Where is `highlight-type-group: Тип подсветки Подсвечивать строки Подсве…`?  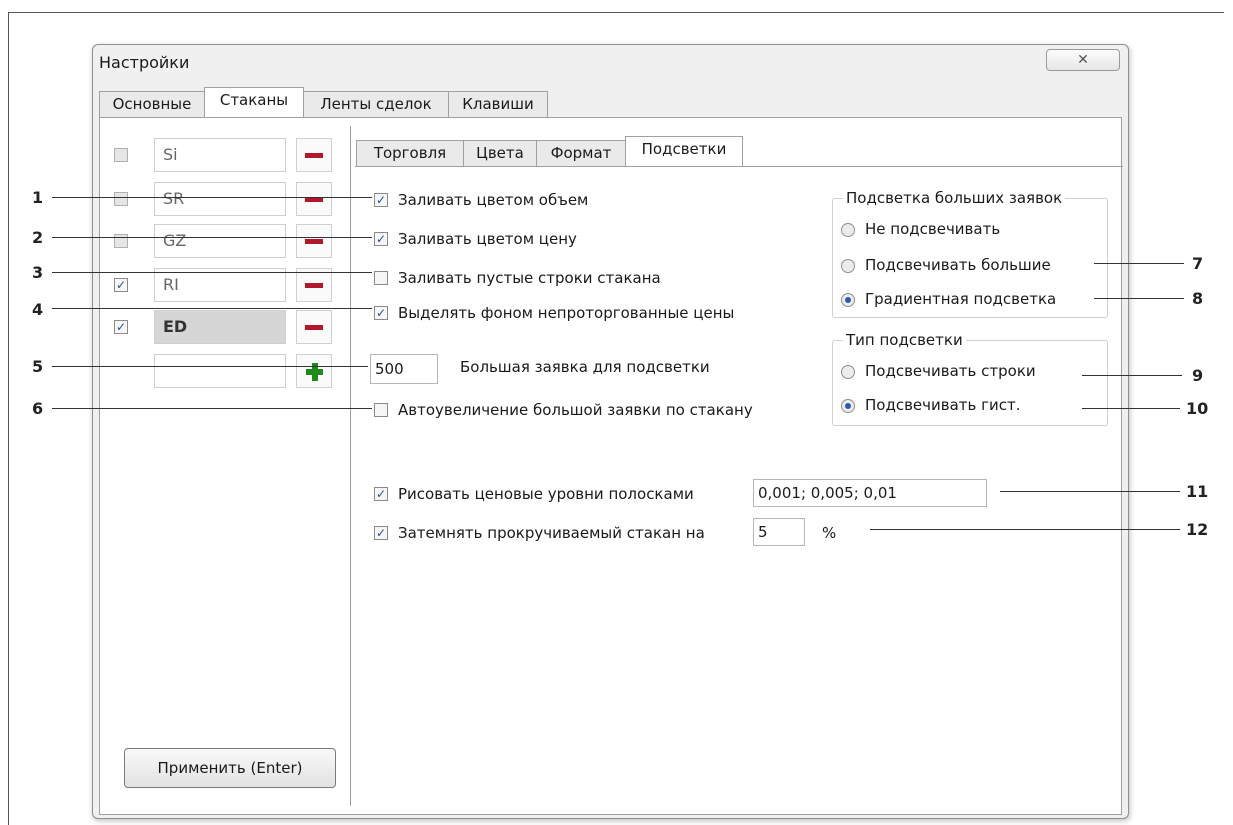 highlight-type-group: Тип подсветки Подсвечивать строки Подсве… is located at coordinates (970, 378).